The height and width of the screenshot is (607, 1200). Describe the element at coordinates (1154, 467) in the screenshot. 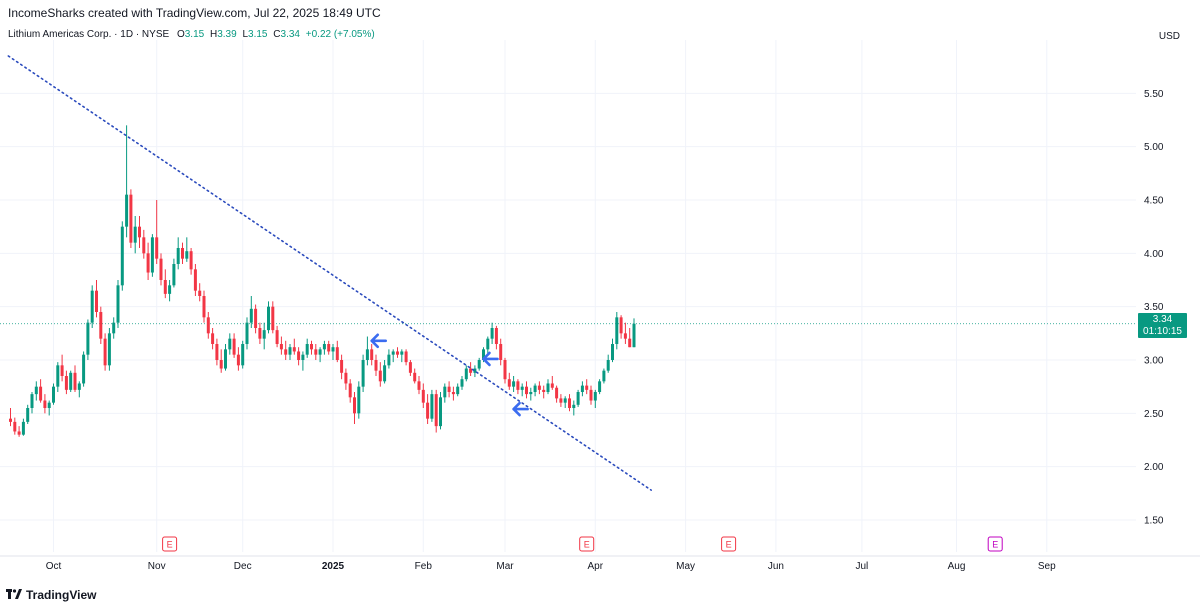

I see `y-tick-label: 2.00` at that location.